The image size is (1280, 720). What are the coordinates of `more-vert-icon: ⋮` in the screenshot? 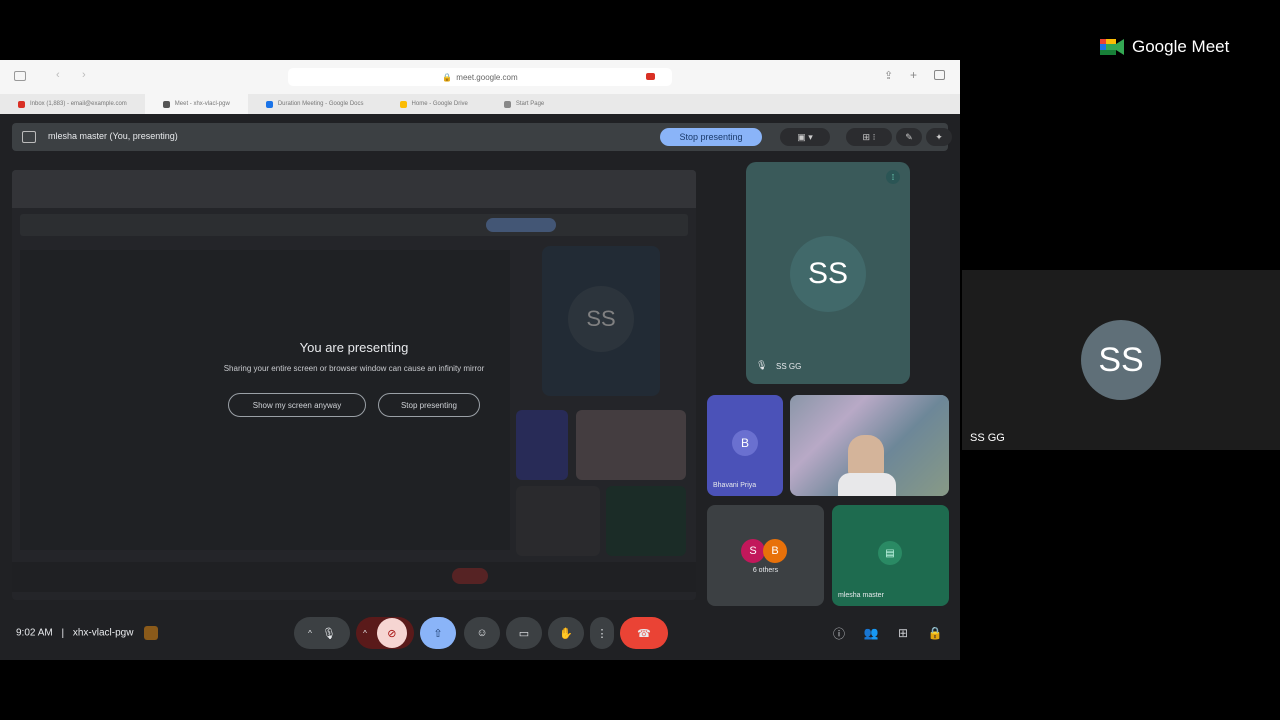 It's located at (602, 633).